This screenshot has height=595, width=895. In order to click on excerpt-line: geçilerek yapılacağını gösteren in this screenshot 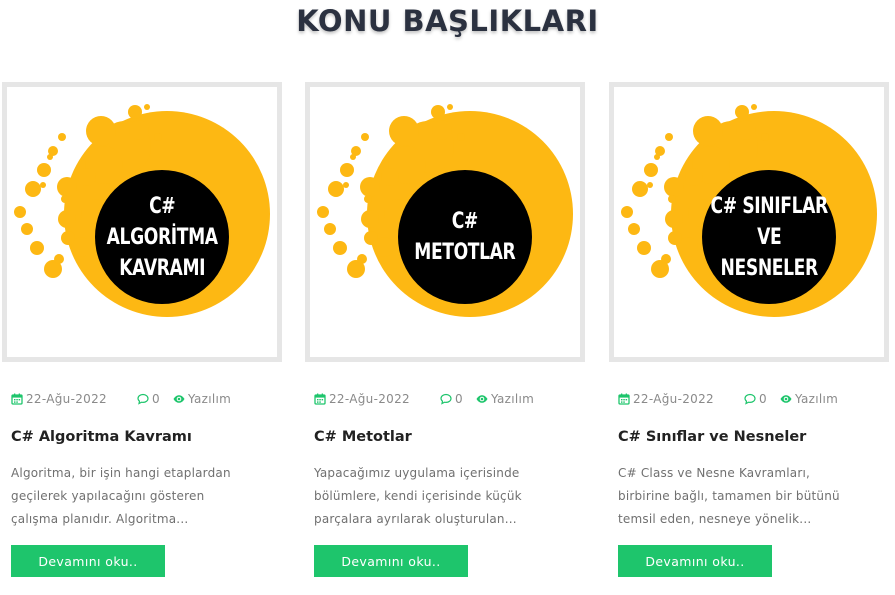, I will do `click(108, 496)`.